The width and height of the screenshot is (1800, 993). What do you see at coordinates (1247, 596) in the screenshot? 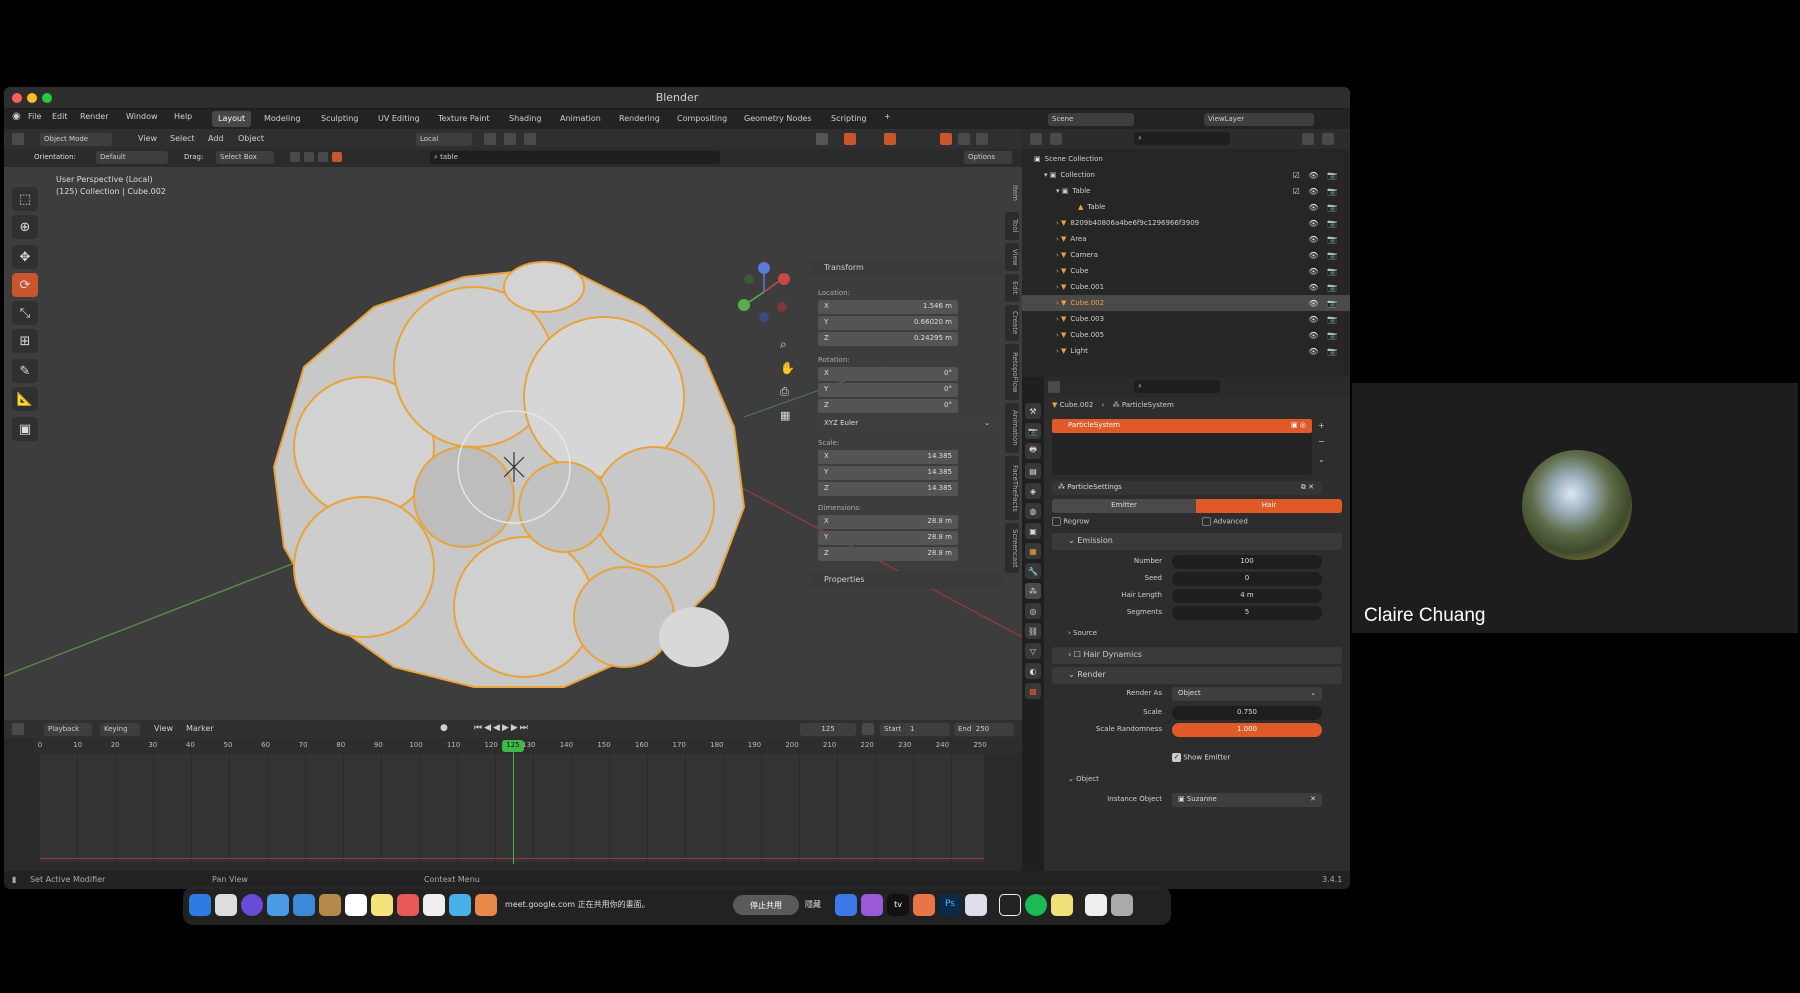
I see `hair-length-field: 4 m` at bounding box center [1247, 596].